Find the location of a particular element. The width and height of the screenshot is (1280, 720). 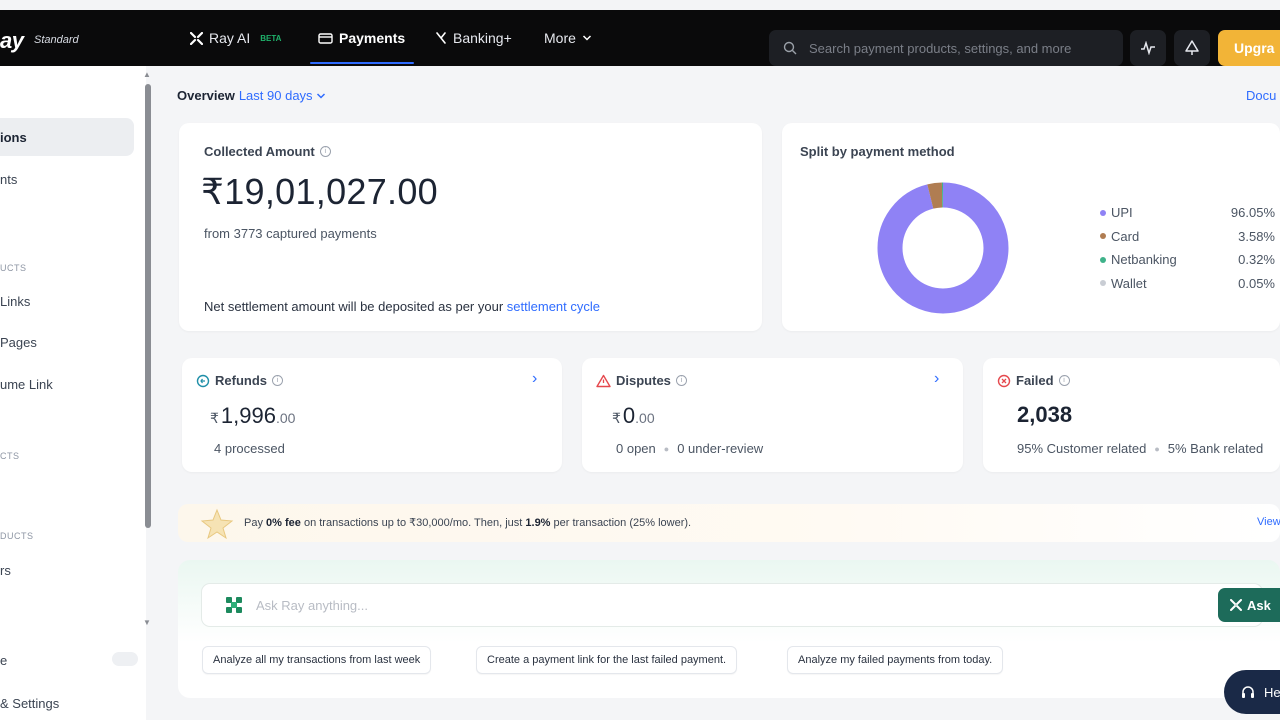

sidebar-item-settlements: nts is located at coordinates (8, 179).